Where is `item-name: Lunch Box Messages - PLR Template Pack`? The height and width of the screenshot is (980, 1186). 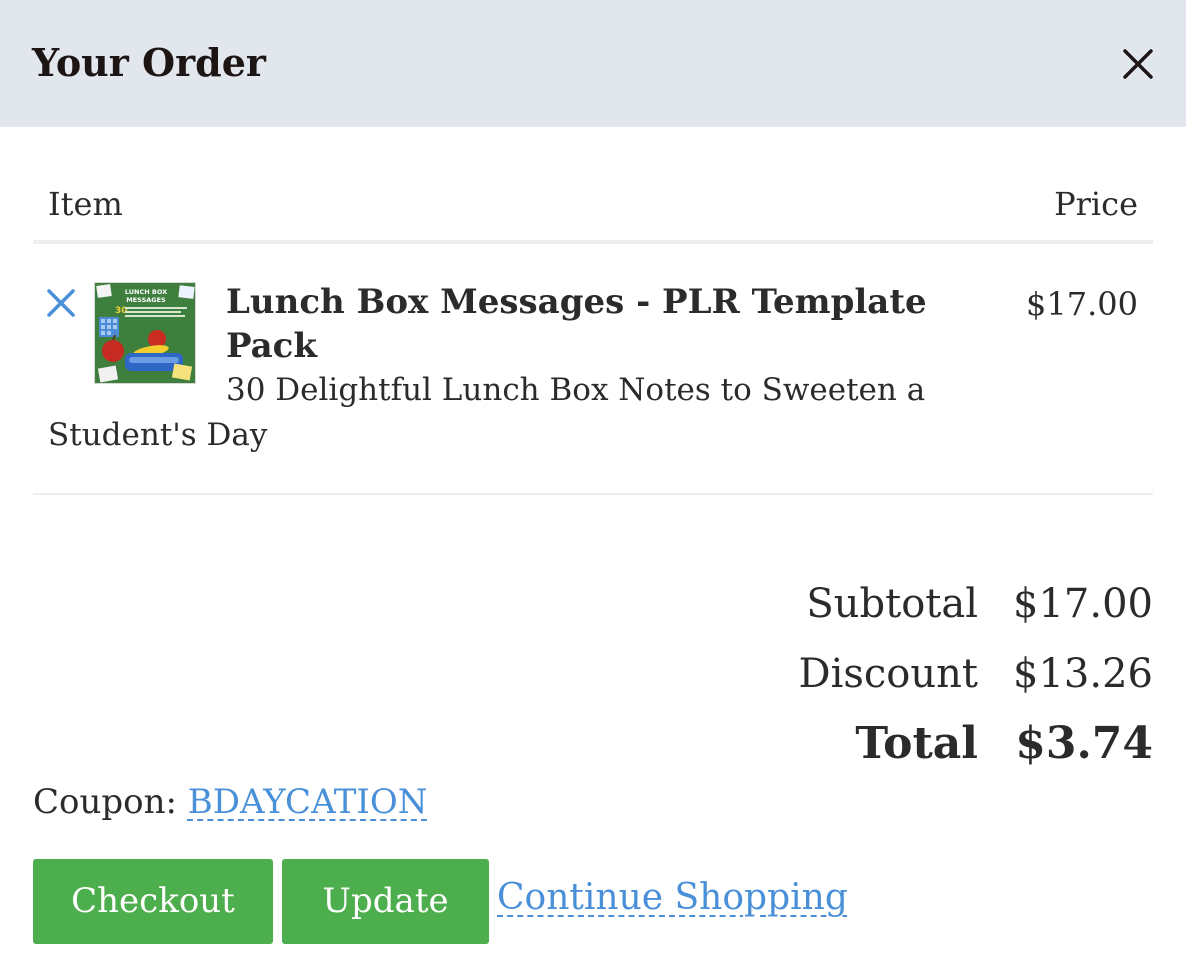 item-name: Lunch Box Messages - PLR Template Pack is located at coordinates (606, 324).